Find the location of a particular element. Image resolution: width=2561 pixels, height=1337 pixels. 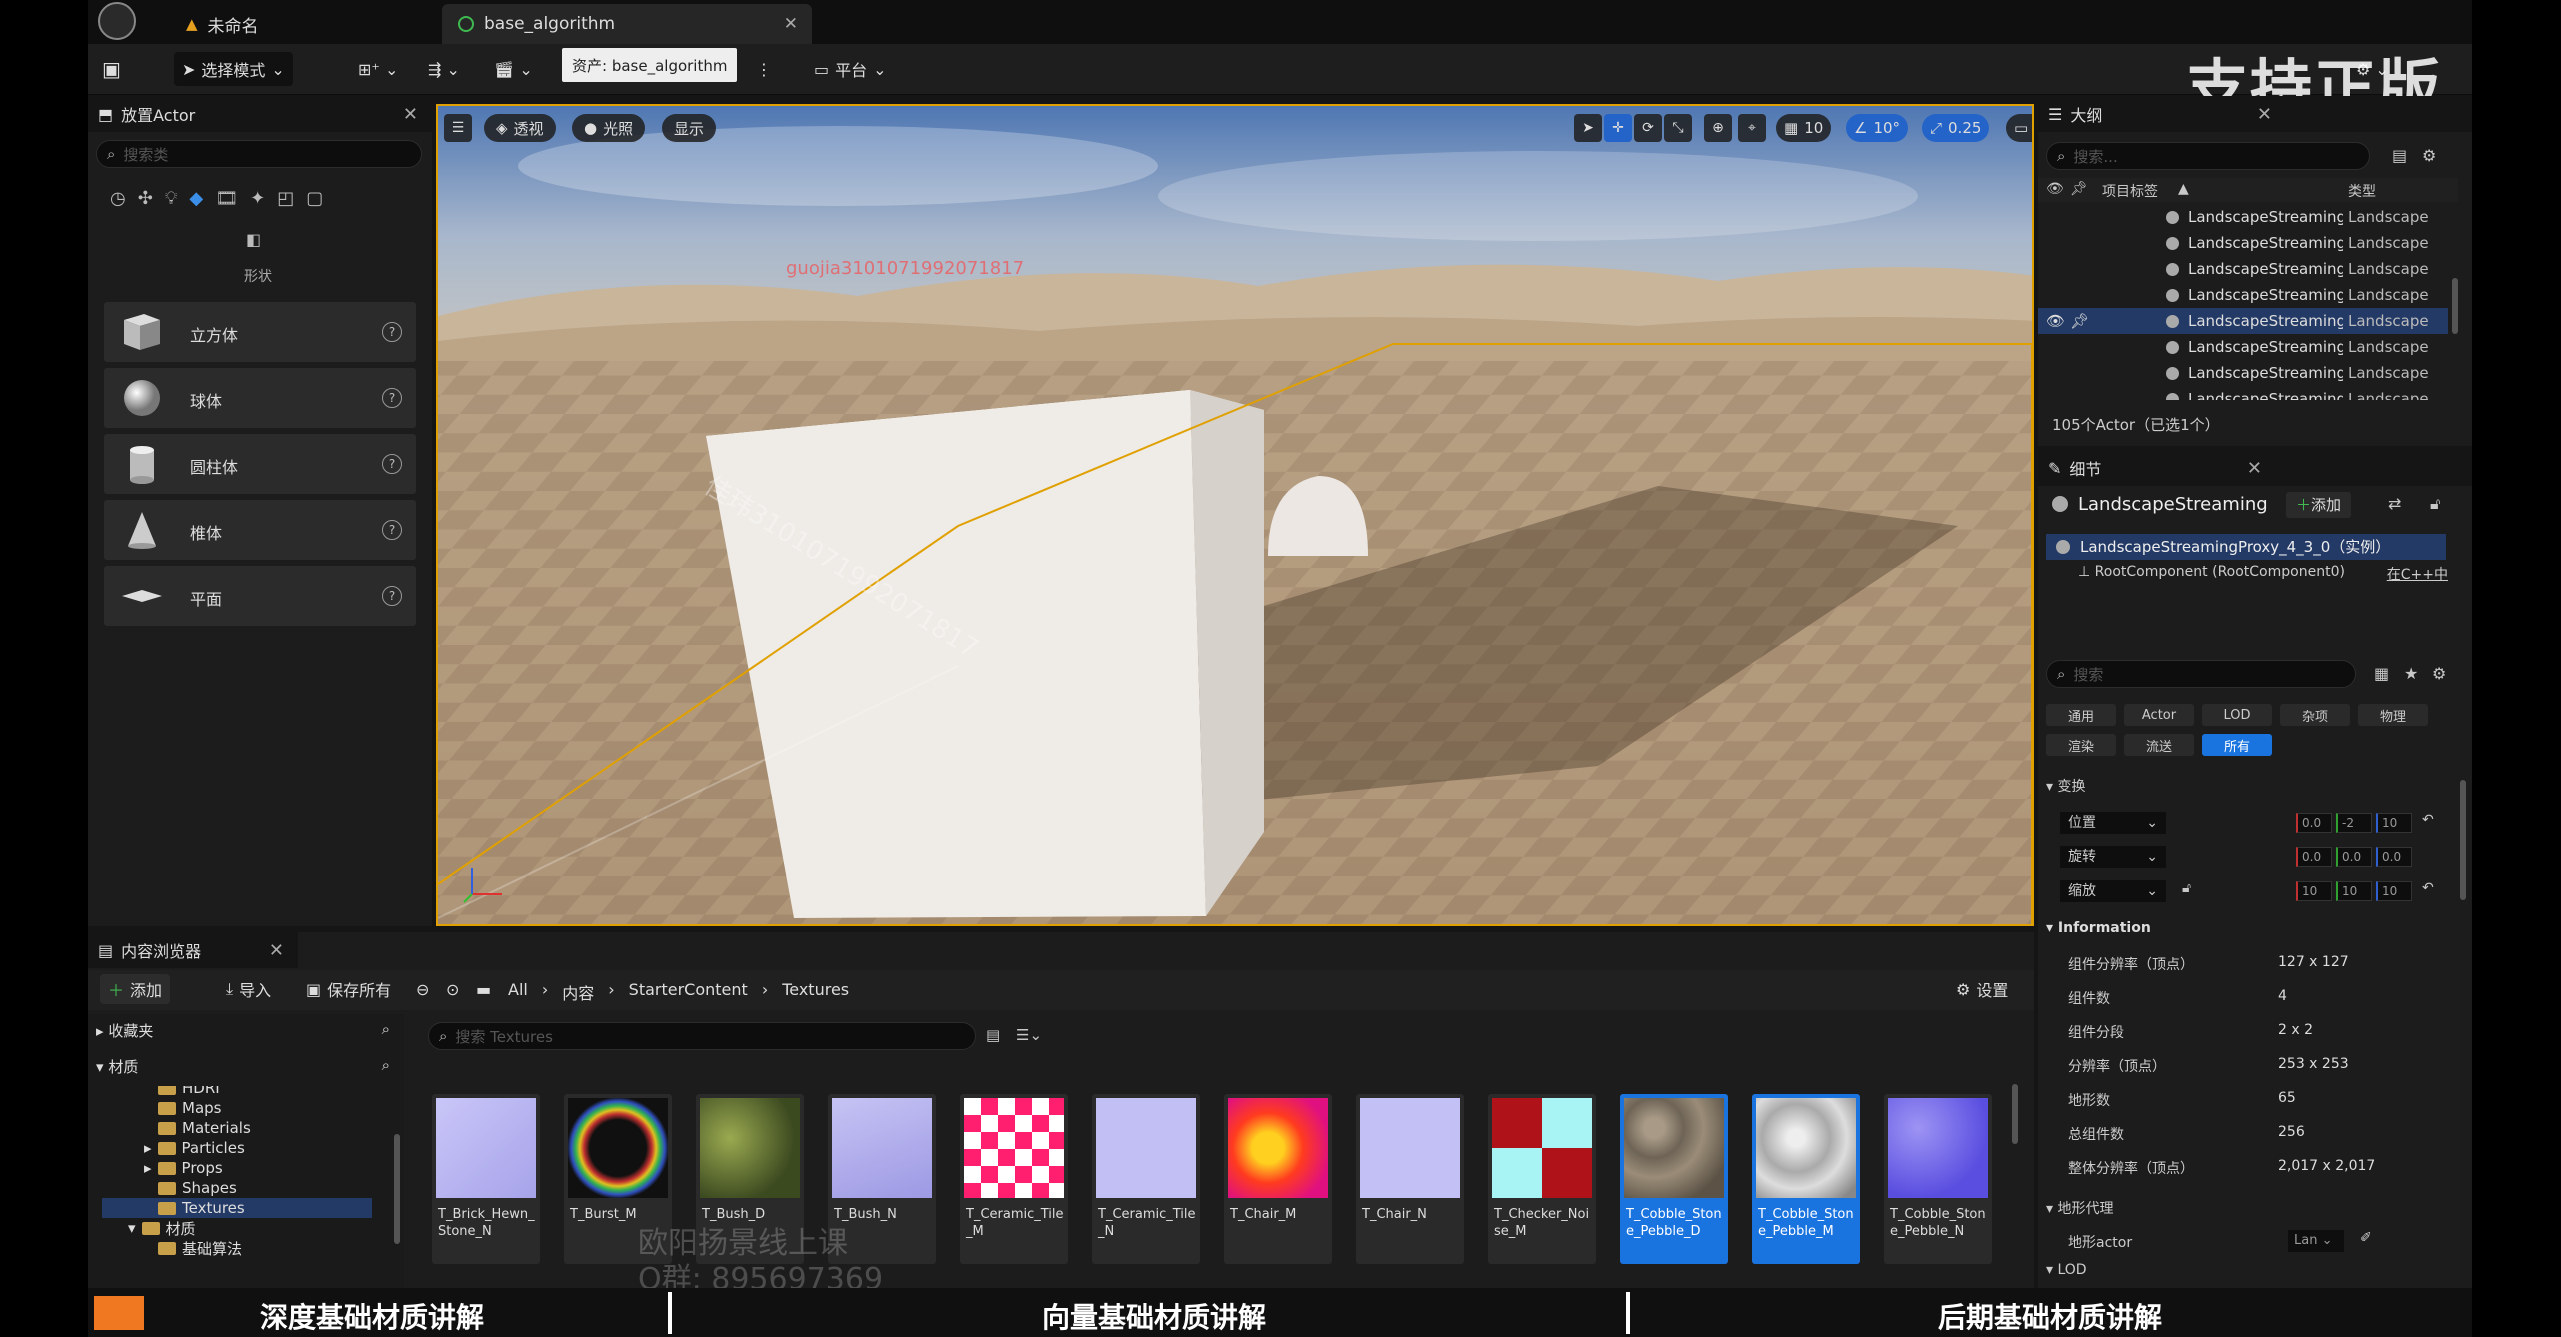

all-classes-icon: ▢ is located at coordinates (314, 202).